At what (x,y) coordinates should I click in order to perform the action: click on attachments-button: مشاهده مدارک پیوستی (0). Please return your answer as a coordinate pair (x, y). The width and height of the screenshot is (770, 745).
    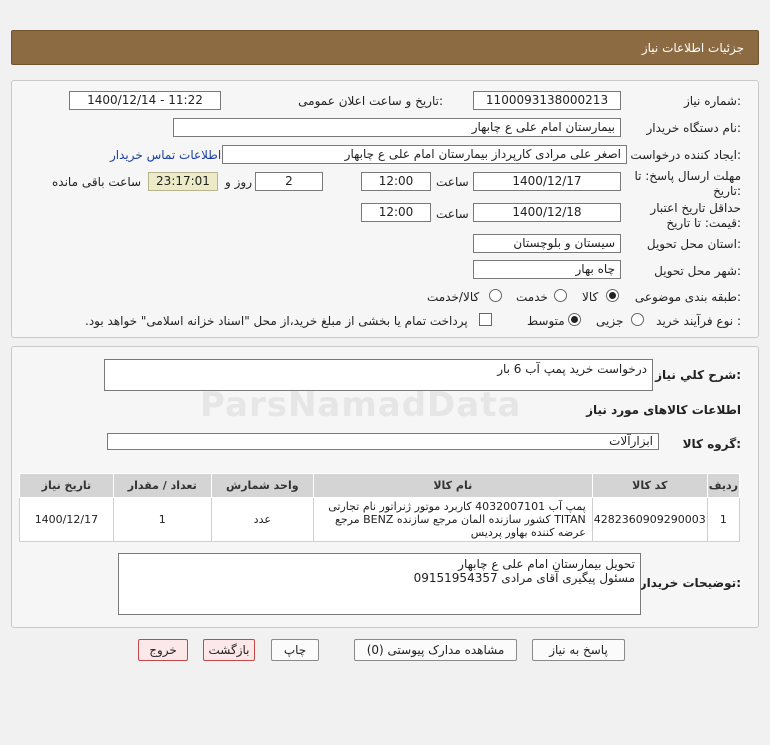
    Looking at the image, I should click on (435, 650).